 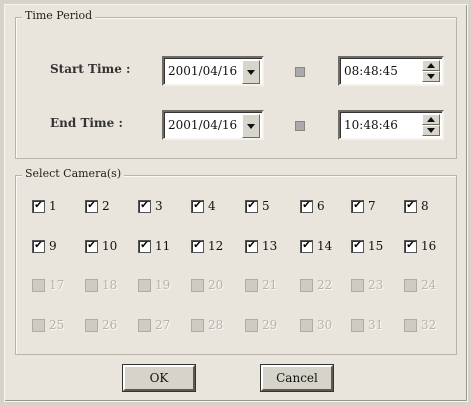 I want to click on camera-number-label: 26, so click(x=110, y=325).